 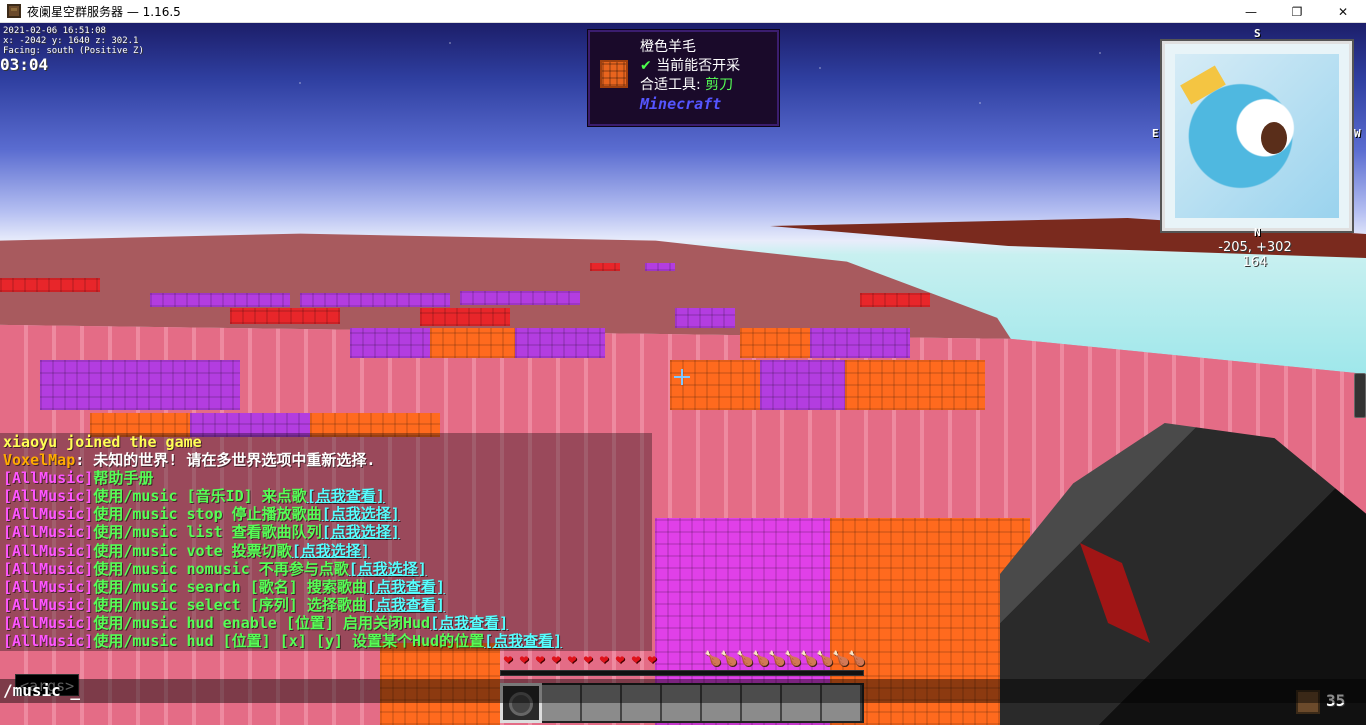 I want to click on orange-wool-icon, so click(x=614, y=74).